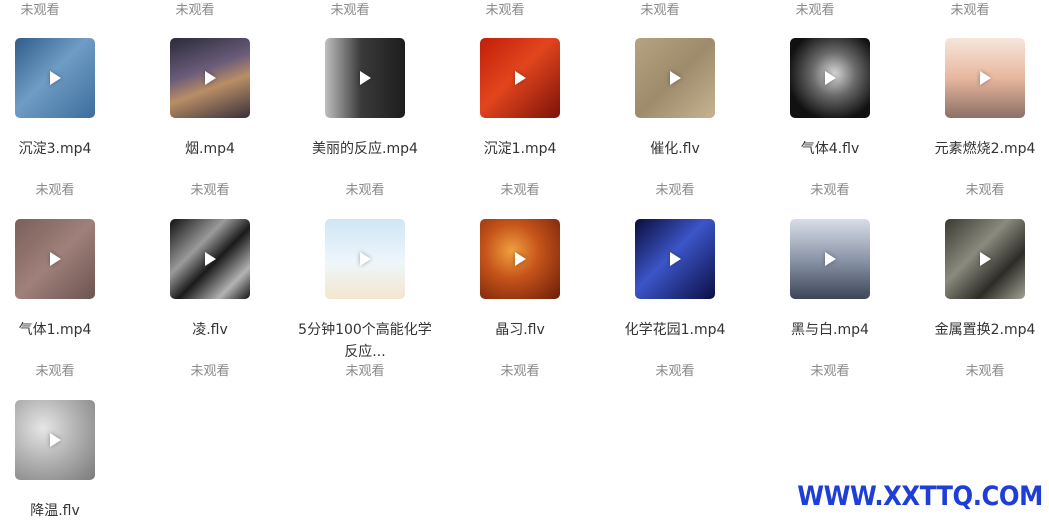  What do you see at coordinates (520, 149) in the screenshot?
I see `file-name: 沉淀1.mp4` at bounding box center [520, 149].